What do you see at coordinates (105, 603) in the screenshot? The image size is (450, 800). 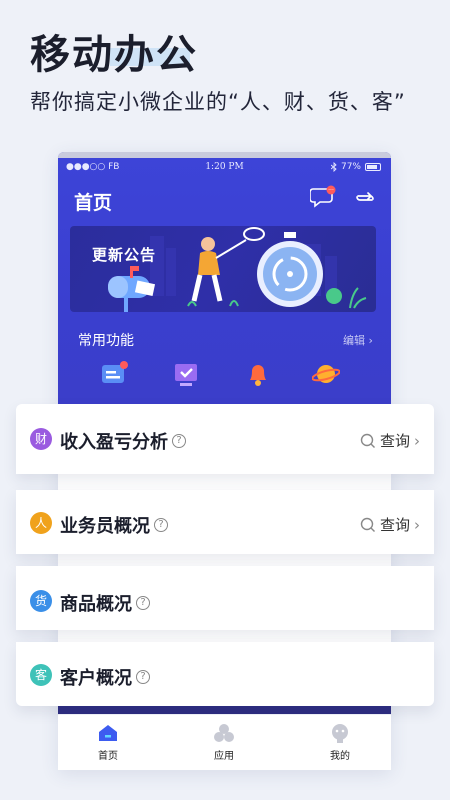 I see `card-label: 商品概况?` at bounding box center [105, 603].